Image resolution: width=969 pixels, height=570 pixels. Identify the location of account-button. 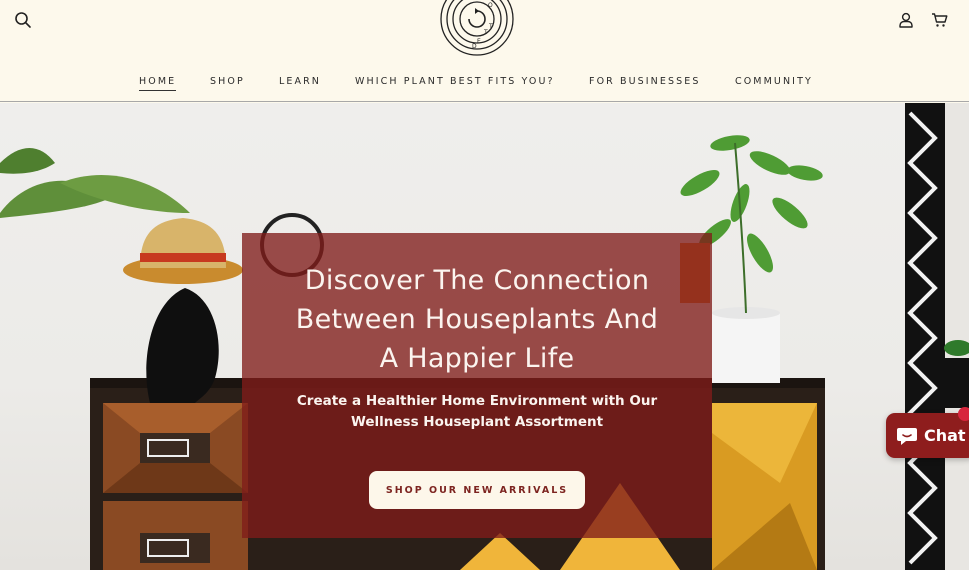
(906, 20).